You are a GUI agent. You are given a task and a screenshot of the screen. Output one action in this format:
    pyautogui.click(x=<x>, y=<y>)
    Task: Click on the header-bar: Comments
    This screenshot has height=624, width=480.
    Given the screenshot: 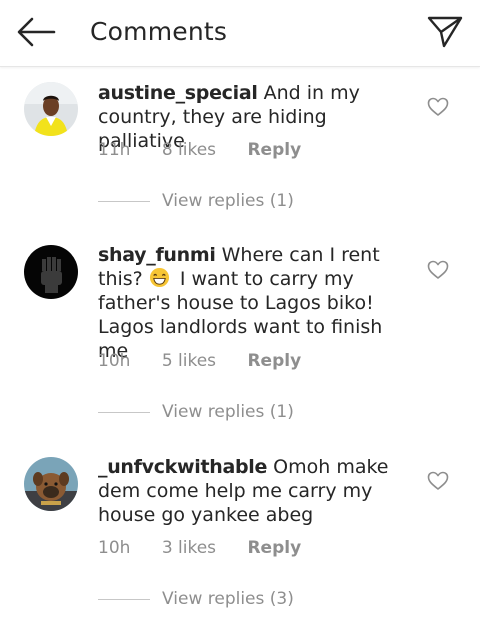 What is the action you would take?
    pyautogui.click(x=240, y=33)
    